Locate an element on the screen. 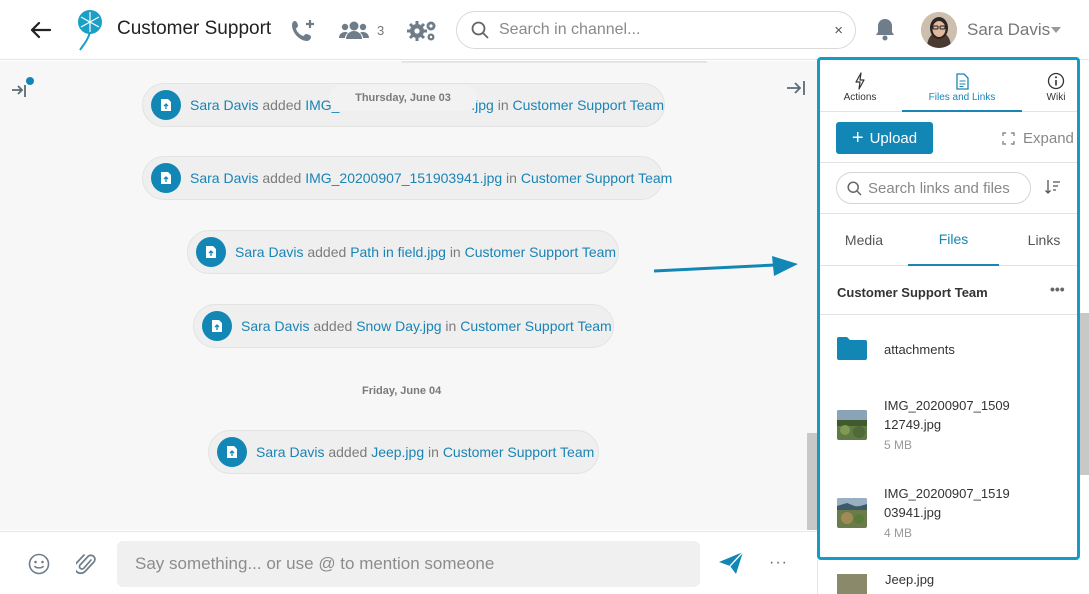 The width and height of the screenshot is (1089, 594). tab-files: Files is located at coordinates (953, 240).